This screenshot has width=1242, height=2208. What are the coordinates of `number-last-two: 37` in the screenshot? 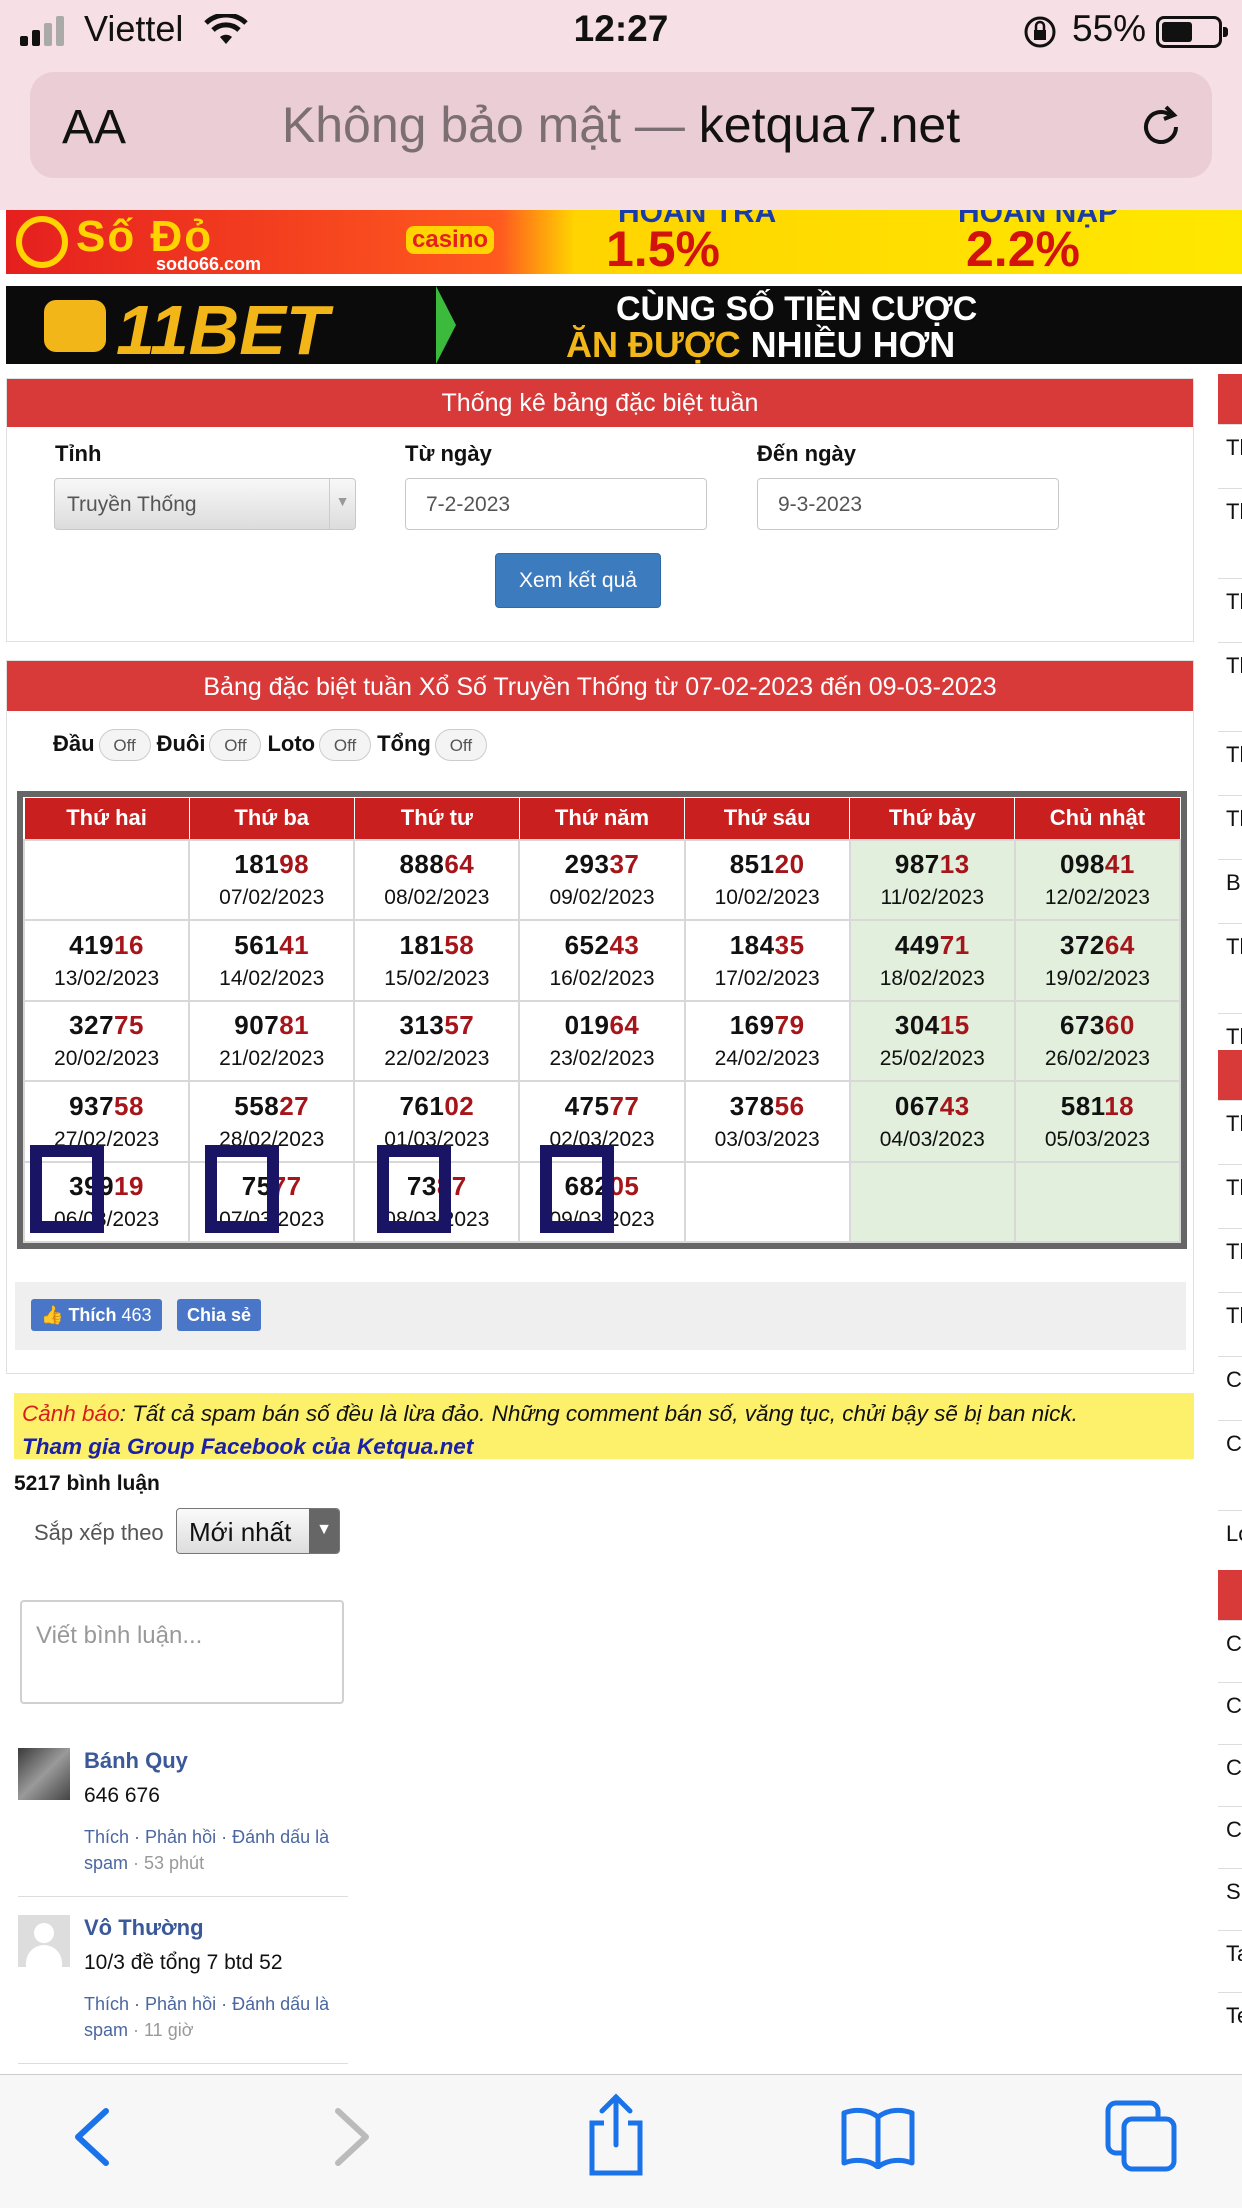 It's located at (624, 864).